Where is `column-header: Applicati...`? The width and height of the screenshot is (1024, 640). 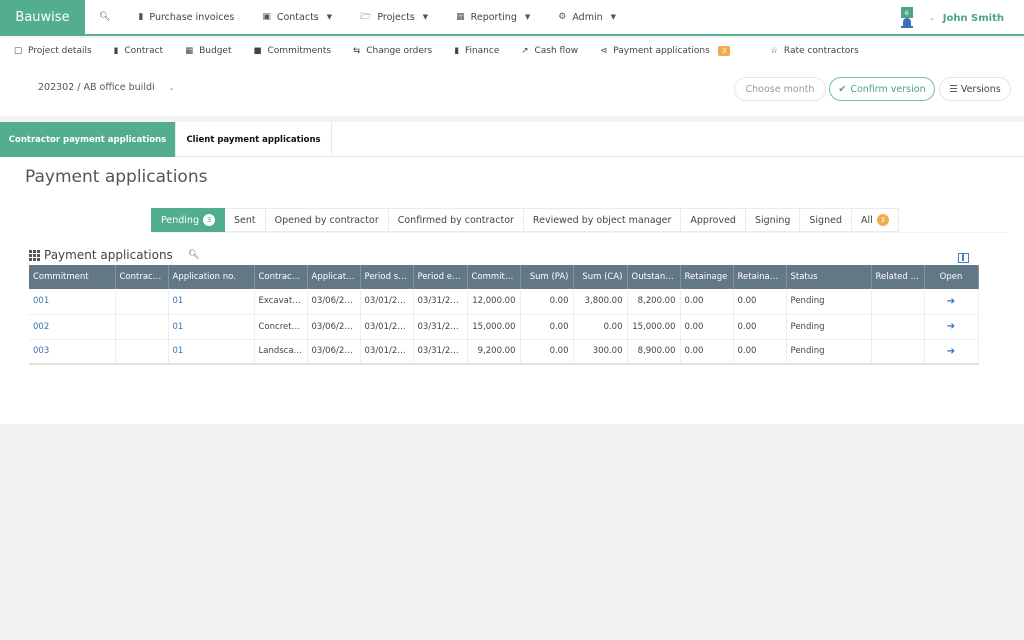
column-header: Applicati... is located at coordinates (334, 277).